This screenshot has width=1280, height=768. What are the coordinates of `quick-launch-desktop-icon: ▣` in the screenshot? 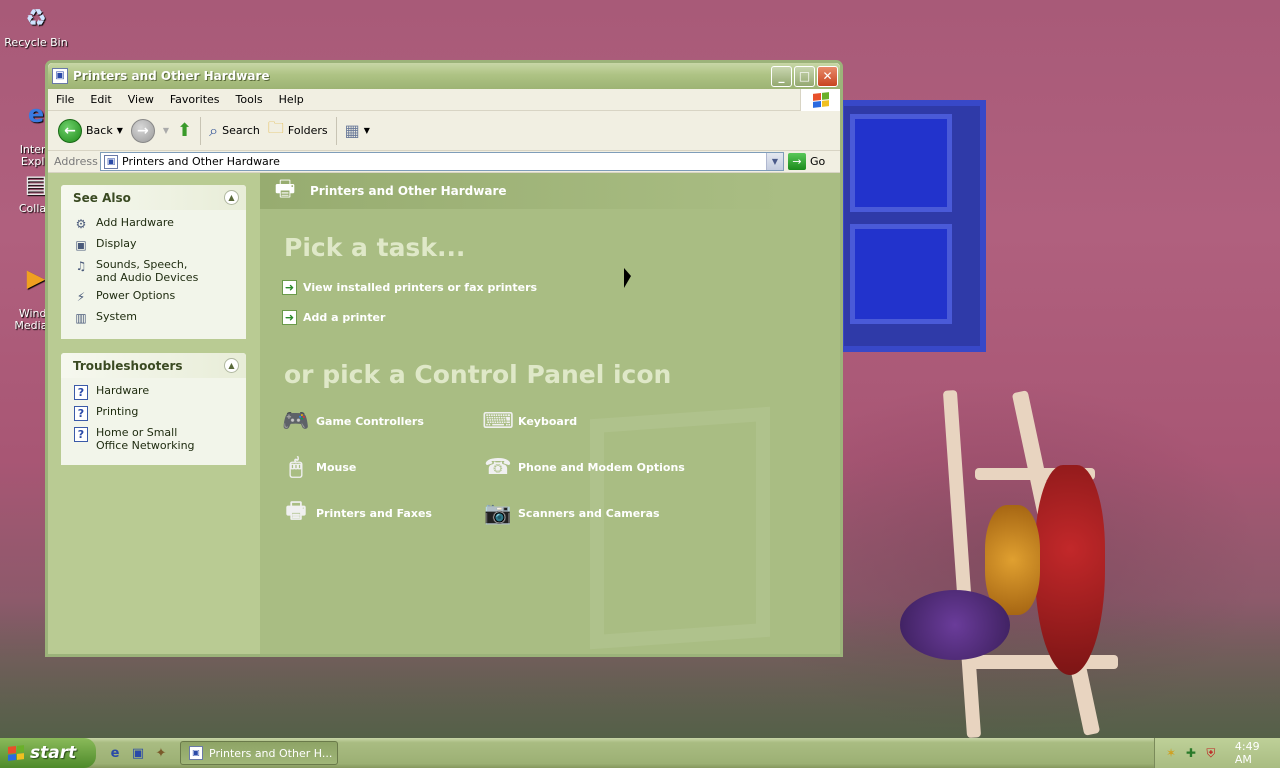 It's located at (138, 753).